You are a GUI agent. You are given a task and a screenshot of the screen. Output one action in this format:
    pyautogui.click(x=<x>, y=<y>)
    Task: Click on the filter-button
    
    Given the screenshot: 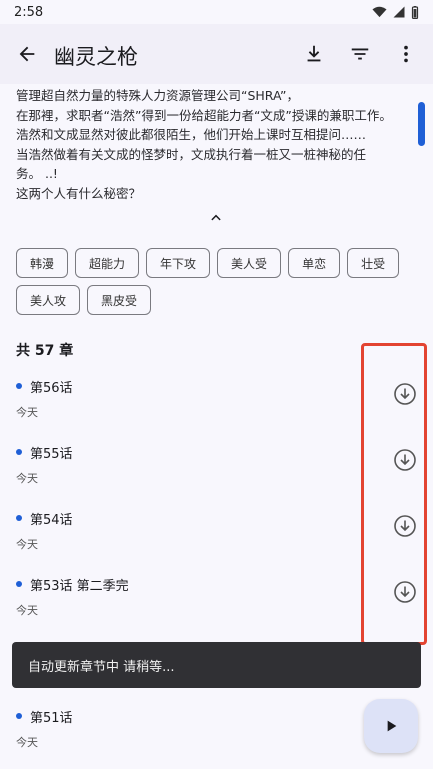 What is the action you would take?
    pyautogui.click(x=360, y=54)
    